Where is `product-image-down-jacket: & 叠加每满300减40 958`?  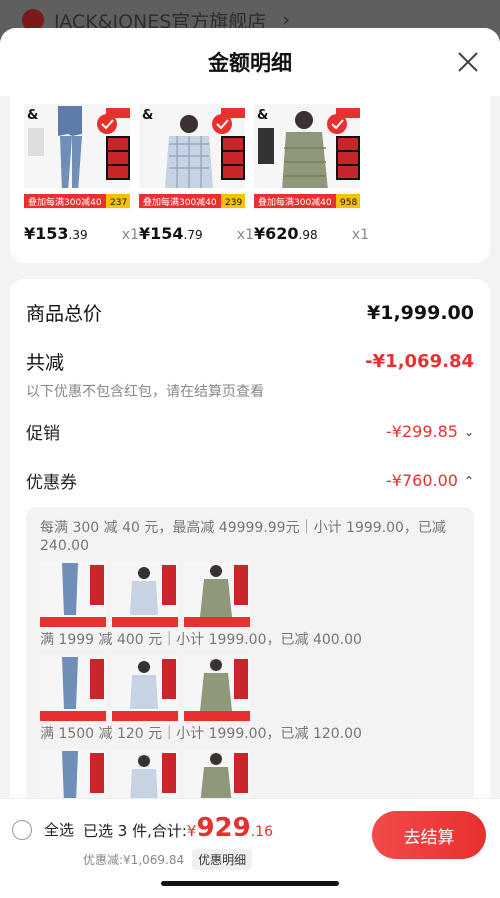 product-image-down-jacket: & 叠加每满300减40 958 is located at coordinates (307, 157).